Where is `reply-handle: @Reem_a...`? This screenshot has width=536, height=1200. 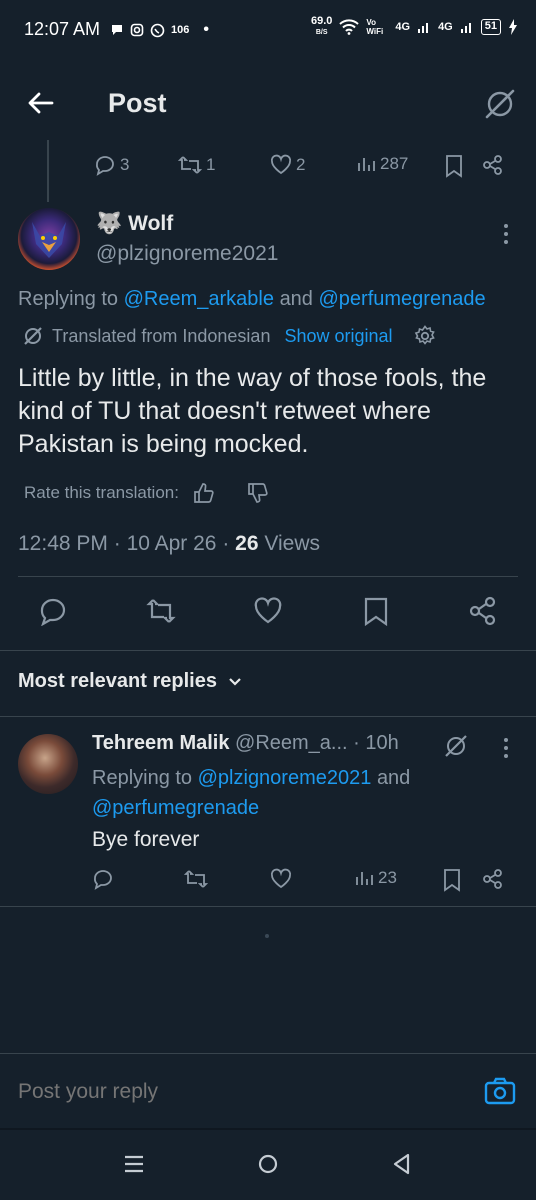 reply-handle: @Reem_a... is located at coordinates (291, 743).